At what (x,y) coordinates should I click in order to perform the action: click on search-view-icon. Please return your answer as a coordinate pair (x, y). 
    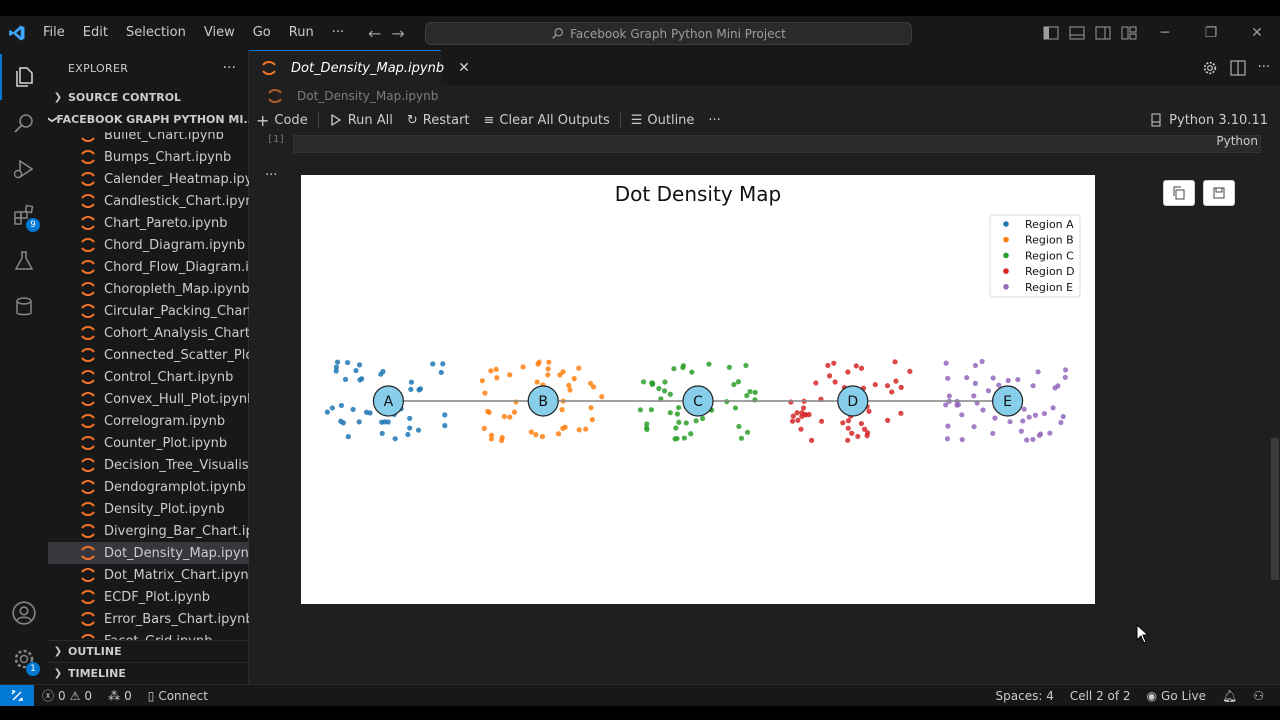
    Looking at the image, I should click on (24, 123).